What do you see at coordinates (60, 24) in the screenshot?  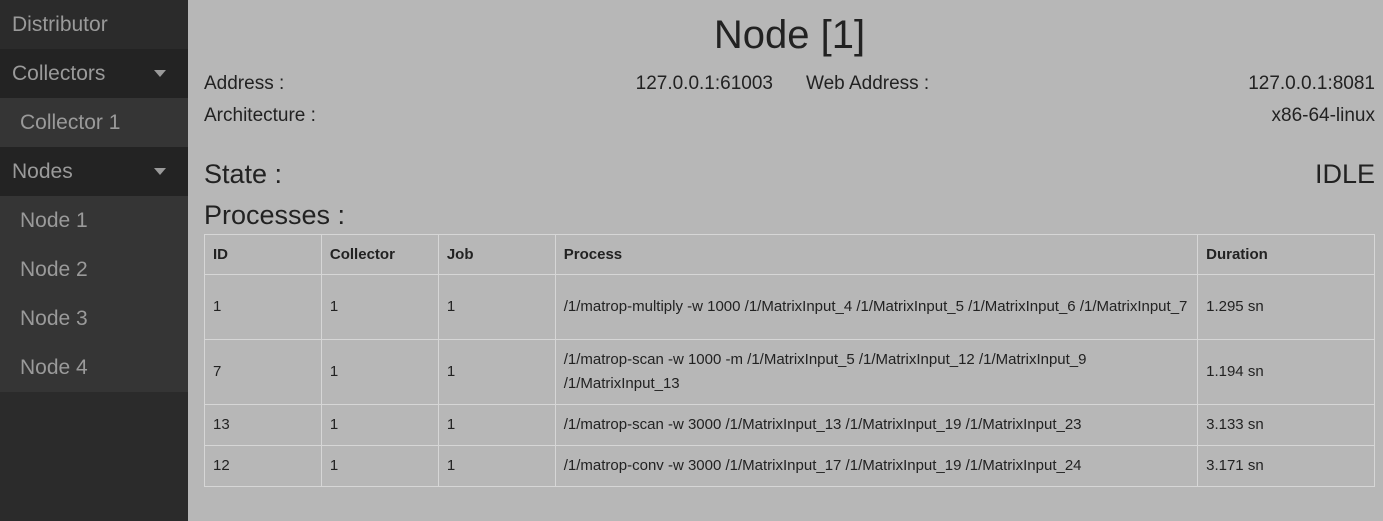 I see `sidebar-item-label: Distributor` at bounding box center [60, 24].